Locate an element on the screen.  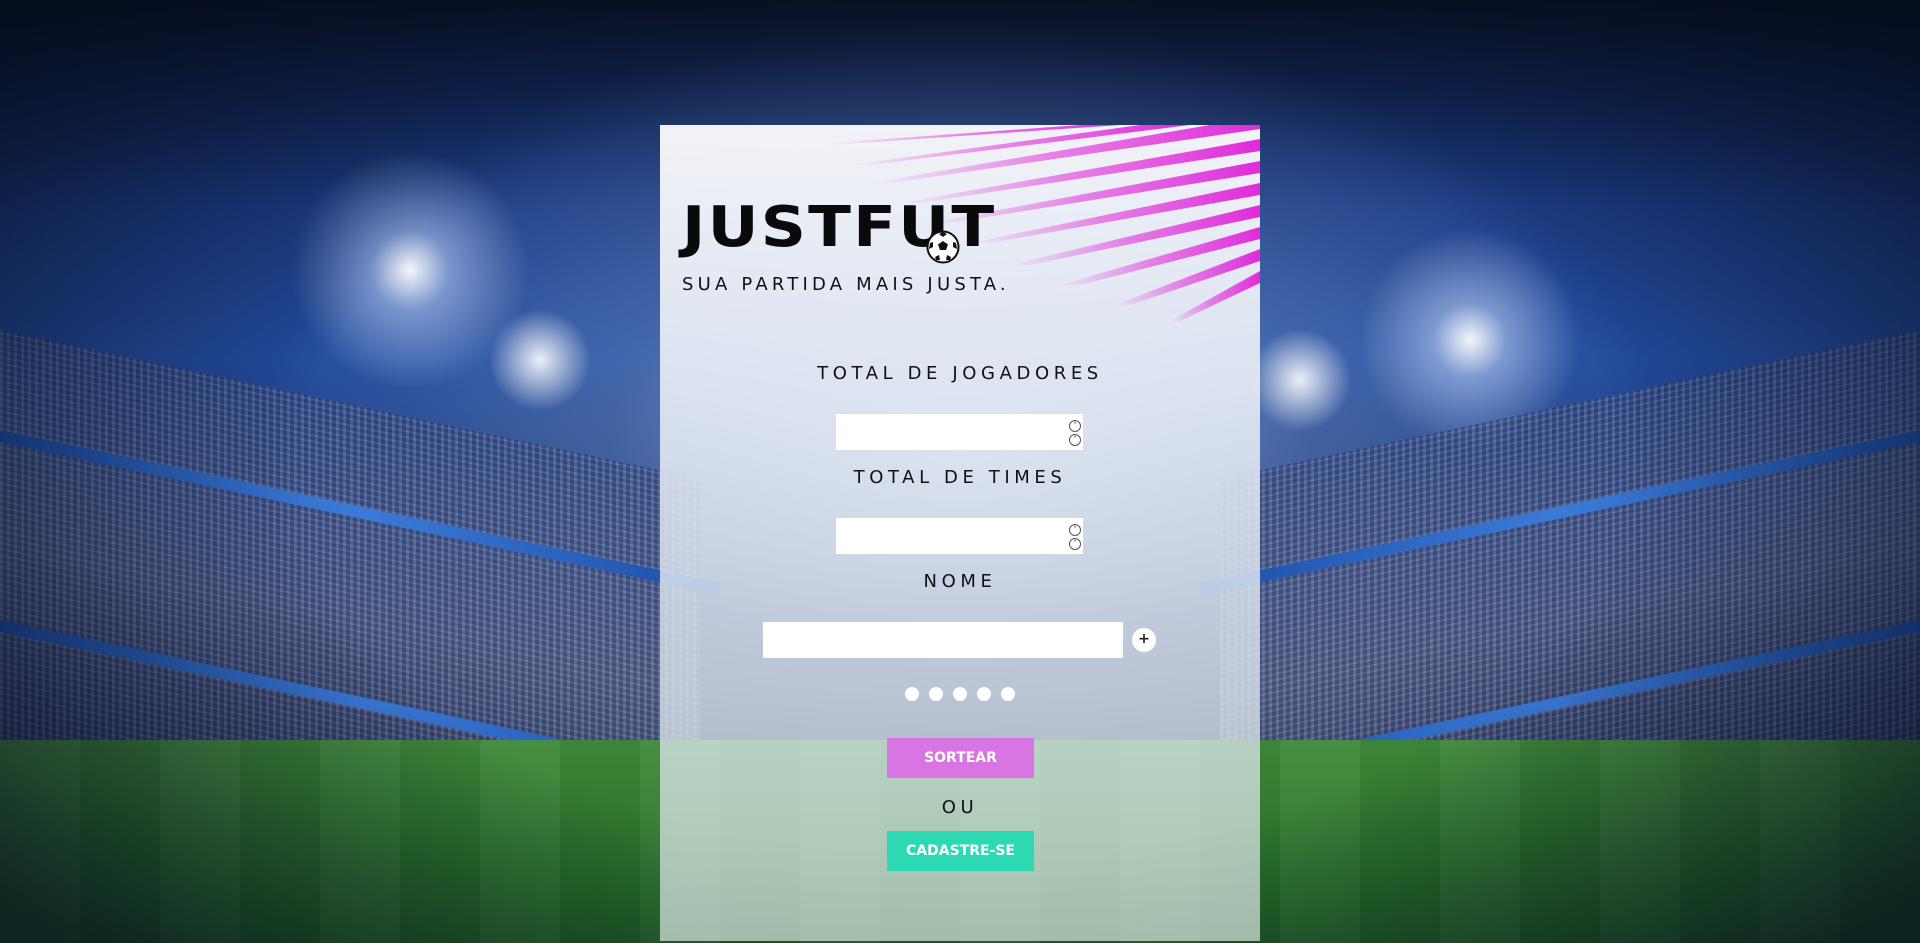
total-times-label: TOTAL DE TIMES is located at coordinates (960, 477).